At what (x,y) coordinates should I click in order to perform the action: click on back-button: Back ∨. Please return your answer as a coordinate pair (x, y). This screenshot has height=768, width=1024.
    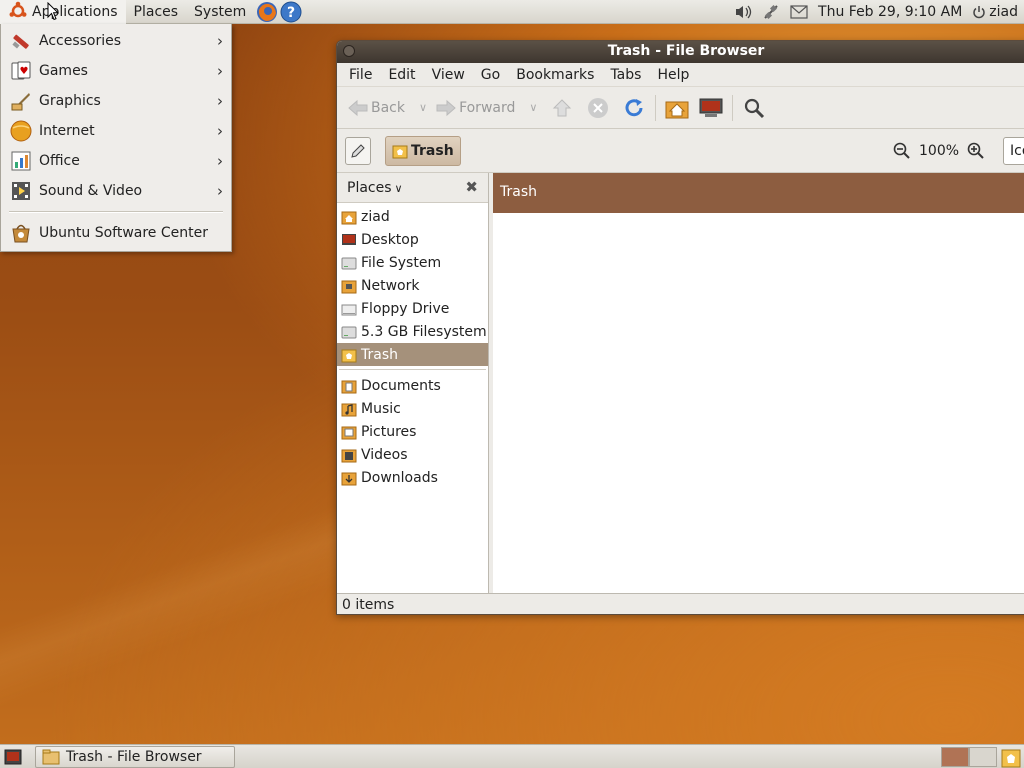
    Looking at the image, I should click on (386, 108).